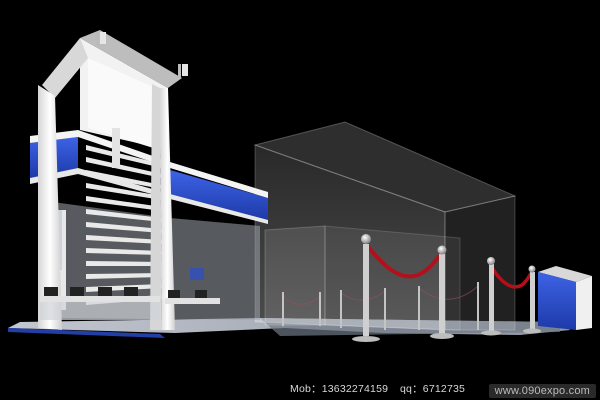  What do you see at coordinates (542, 391) in the screenshot?
I see `website-watermark: www.090expo.com` at bounding box center [542, 391].